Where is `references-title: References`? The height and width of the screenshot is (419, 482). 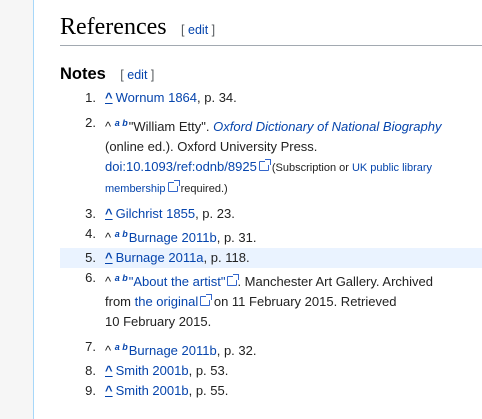
references-title: References is located at coordinates (113, 27).